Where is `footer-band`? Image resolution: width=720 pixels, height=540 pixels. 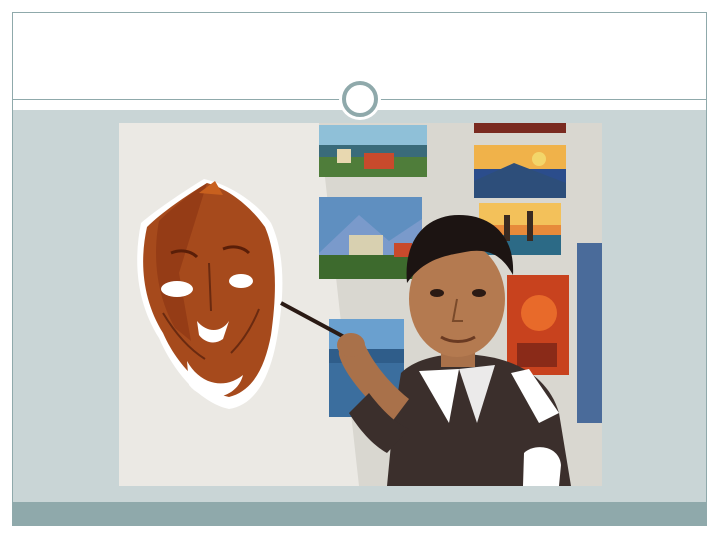 footer-band is located at coordinates (359, 513).